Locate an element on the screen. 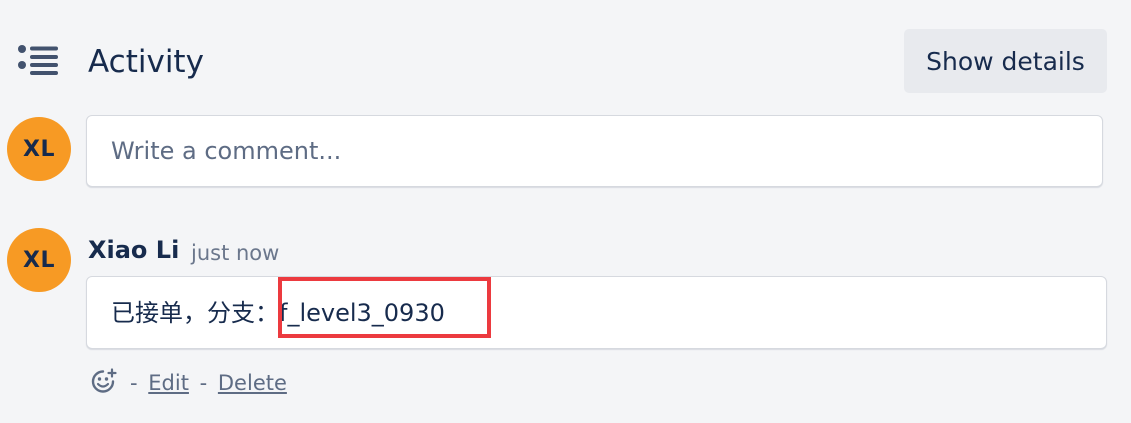 The height and width of the screenshot is (423, 1131). activity-title: Activity is located at coordinates (146, 62).